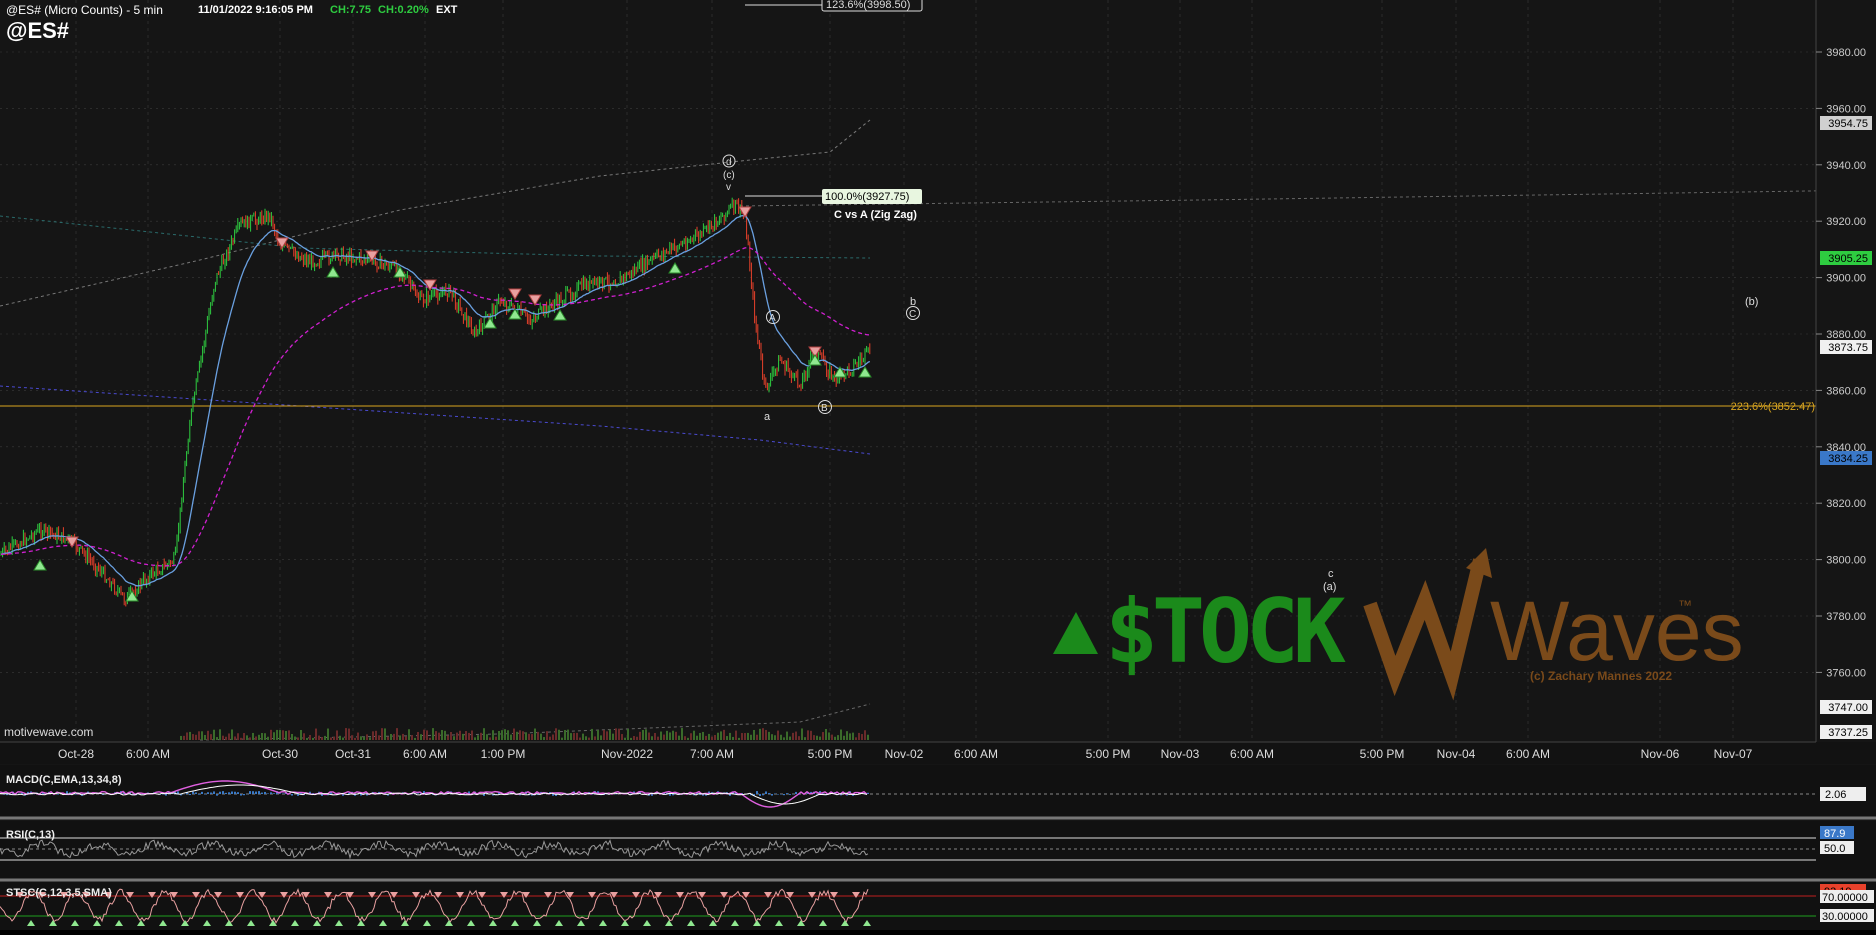 Image resolution: width=1876 pixels, height=935 pixels. What do you see at coordinates (37, 30) in the screenshot?
I see `symbol-title: @ES#` at bounding box center [37, 30].